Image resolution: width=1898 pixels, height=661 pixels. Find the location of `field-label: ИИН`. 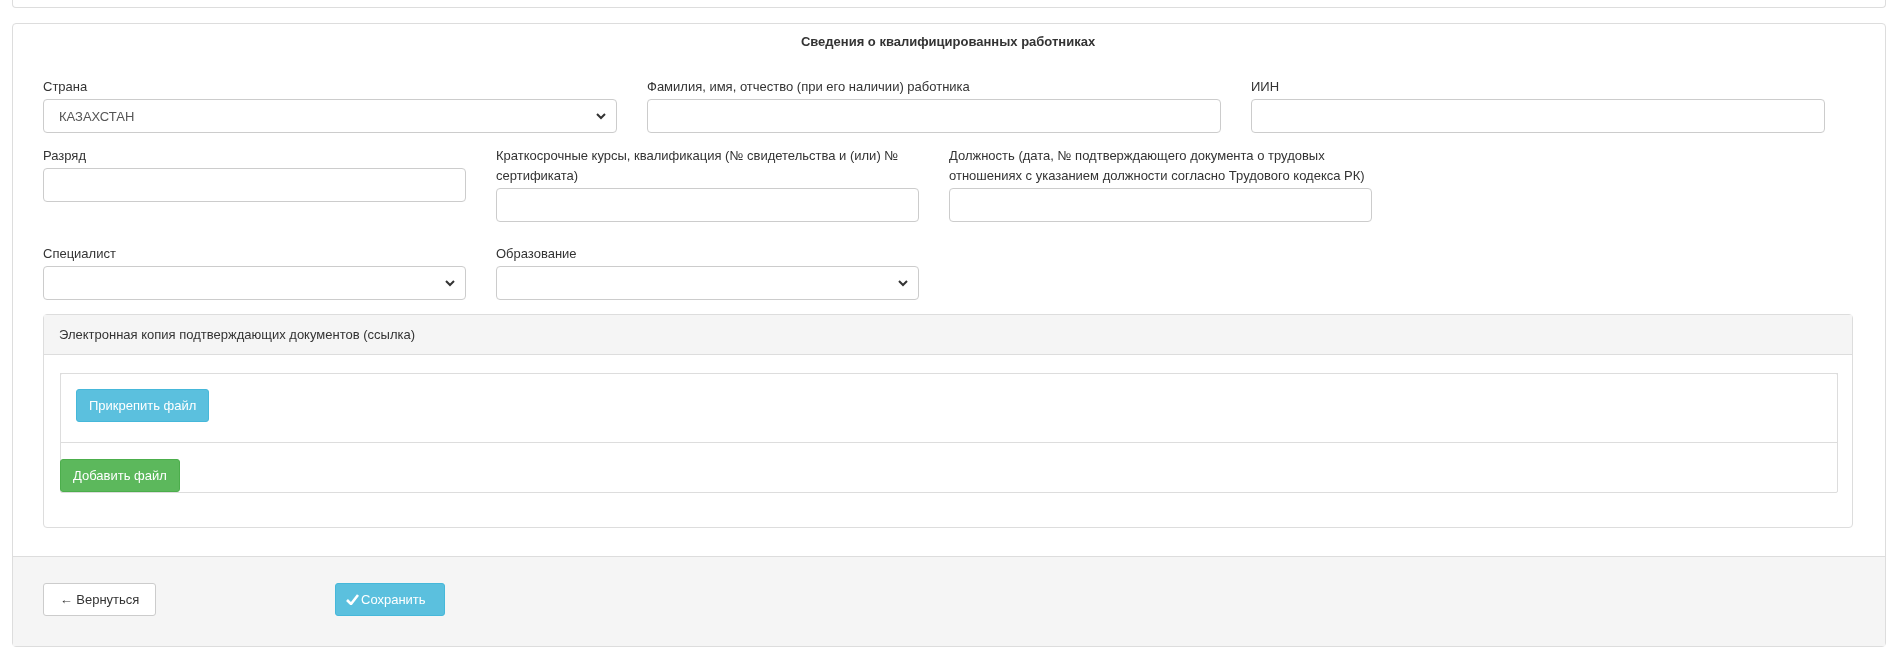

field-label: ИИН is located at coordinates (1266, 87).